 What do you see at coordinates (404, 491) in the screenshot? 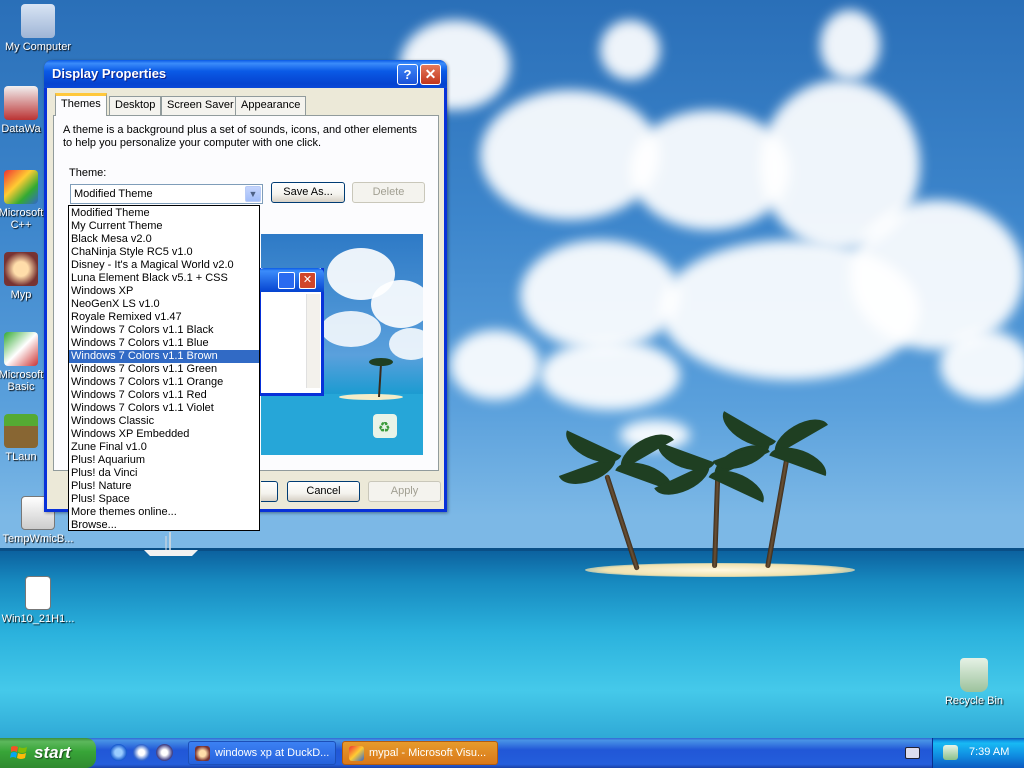
I see `apply-button: Apply` at bounding box center [404, 491].